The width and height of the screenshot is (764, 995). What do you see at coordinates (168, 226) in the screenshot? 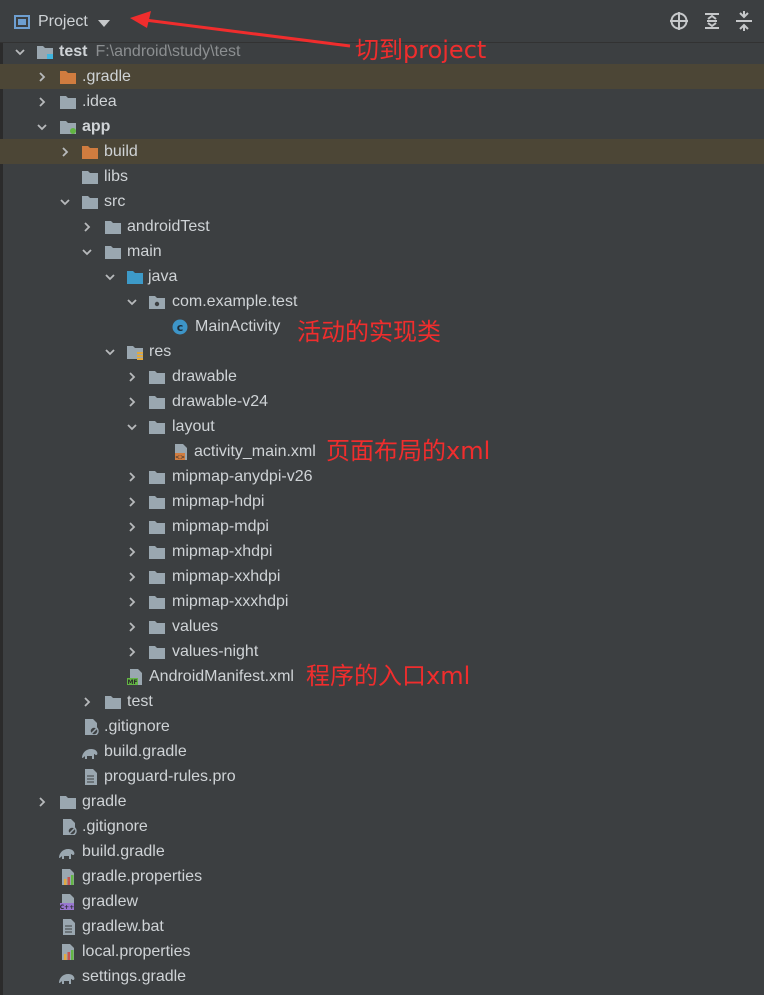
I see `tree-label: androidTest` at bounding box center [168, 226].